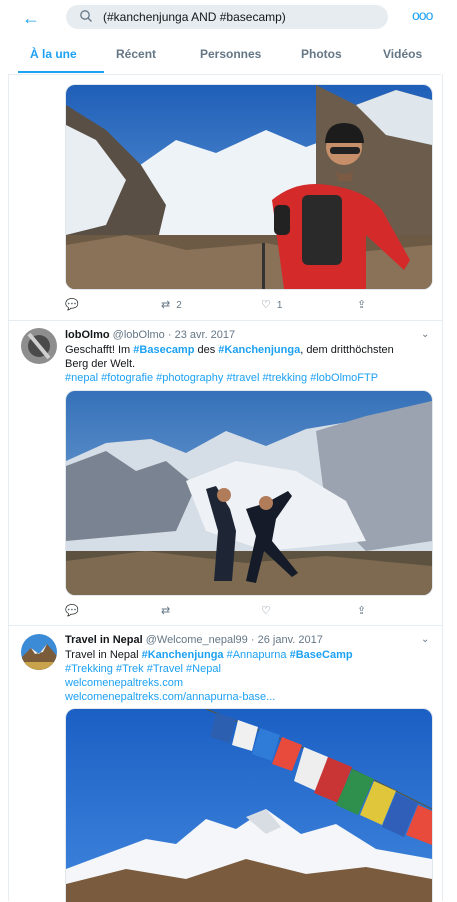  I want to click on user-name: lobOlmo, so click(87, 335).